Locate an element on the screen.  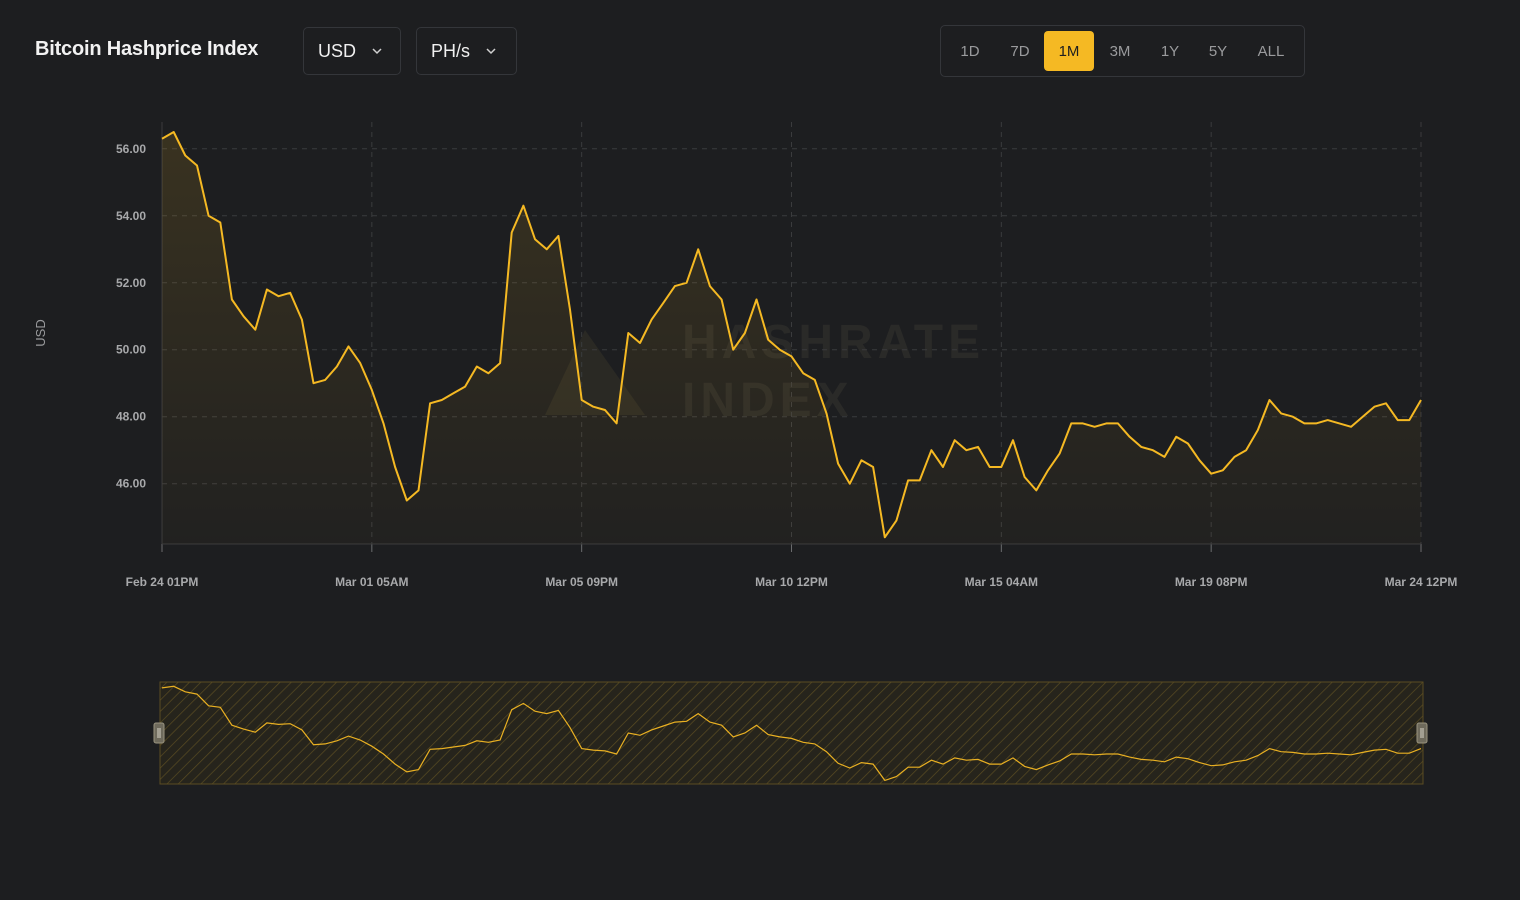
navigator-handle-left is located at coordinates (159, 733).